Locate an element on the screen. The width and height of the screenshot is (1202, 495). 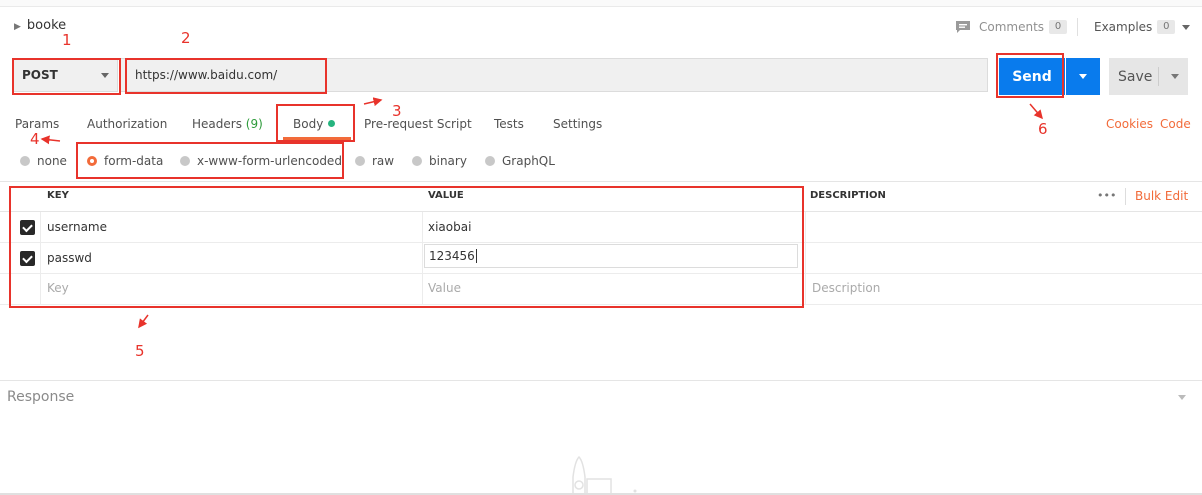
response-heading: Response is located at coordinates (41, 397).